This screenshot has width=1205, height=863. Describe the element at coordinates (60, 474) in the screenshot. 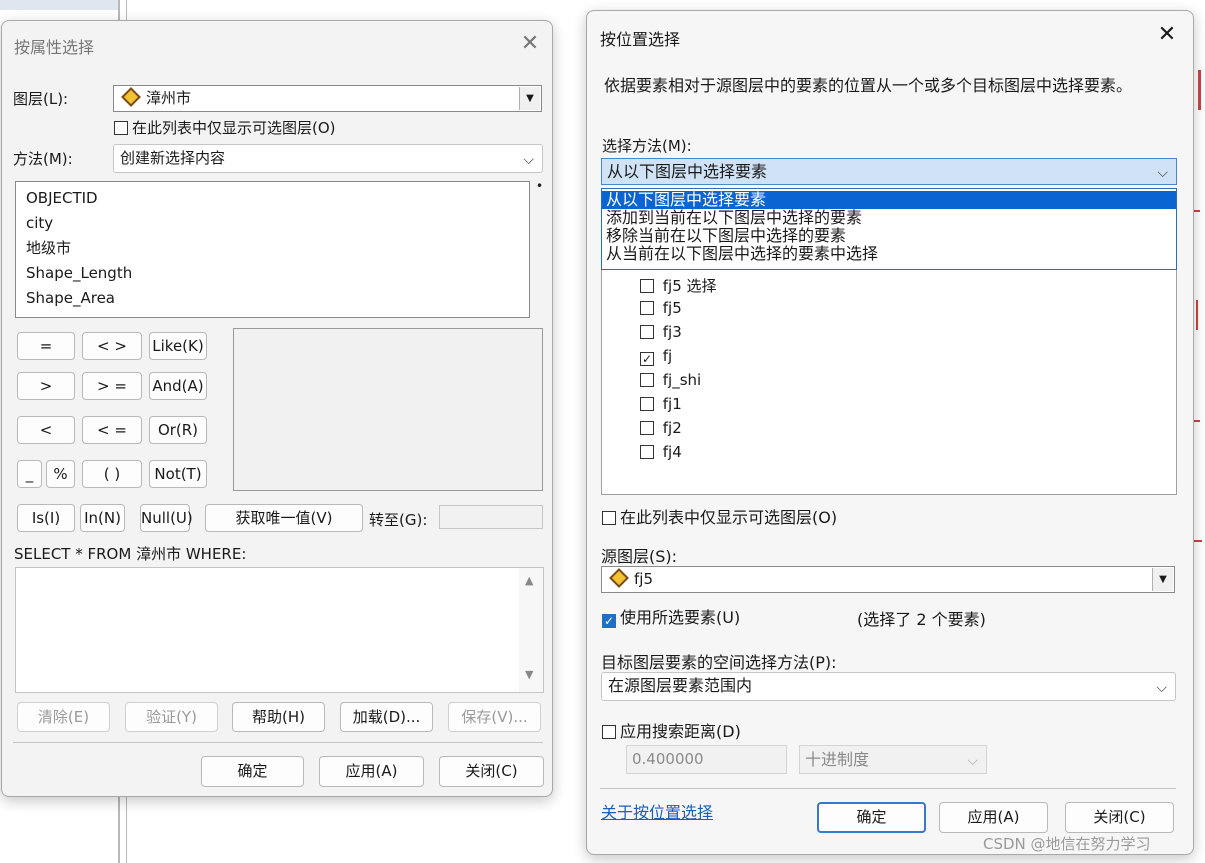

I see `percent-button: %` at that location.